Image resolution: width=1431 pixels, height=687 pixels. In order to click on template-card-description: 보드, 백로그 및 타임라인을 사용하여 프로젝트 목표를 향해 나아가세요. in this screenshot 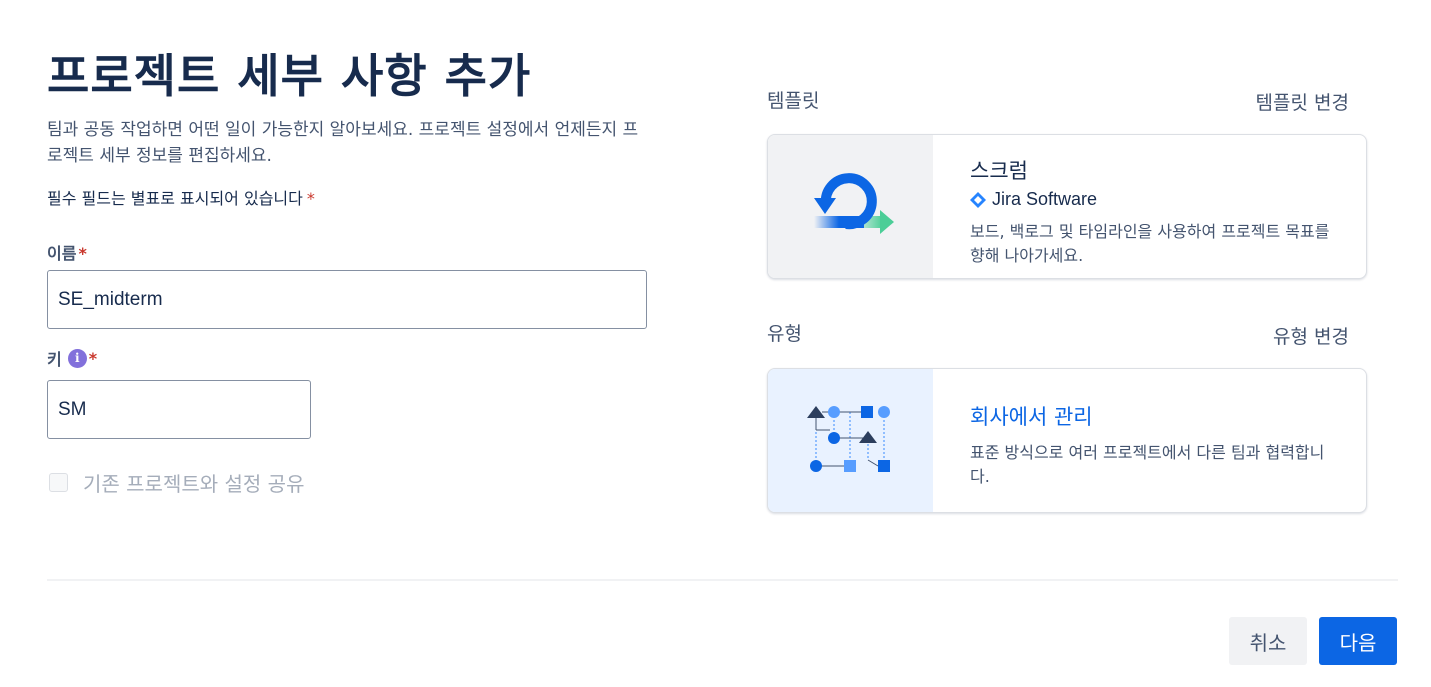, I will do `click(1150, 243)`.